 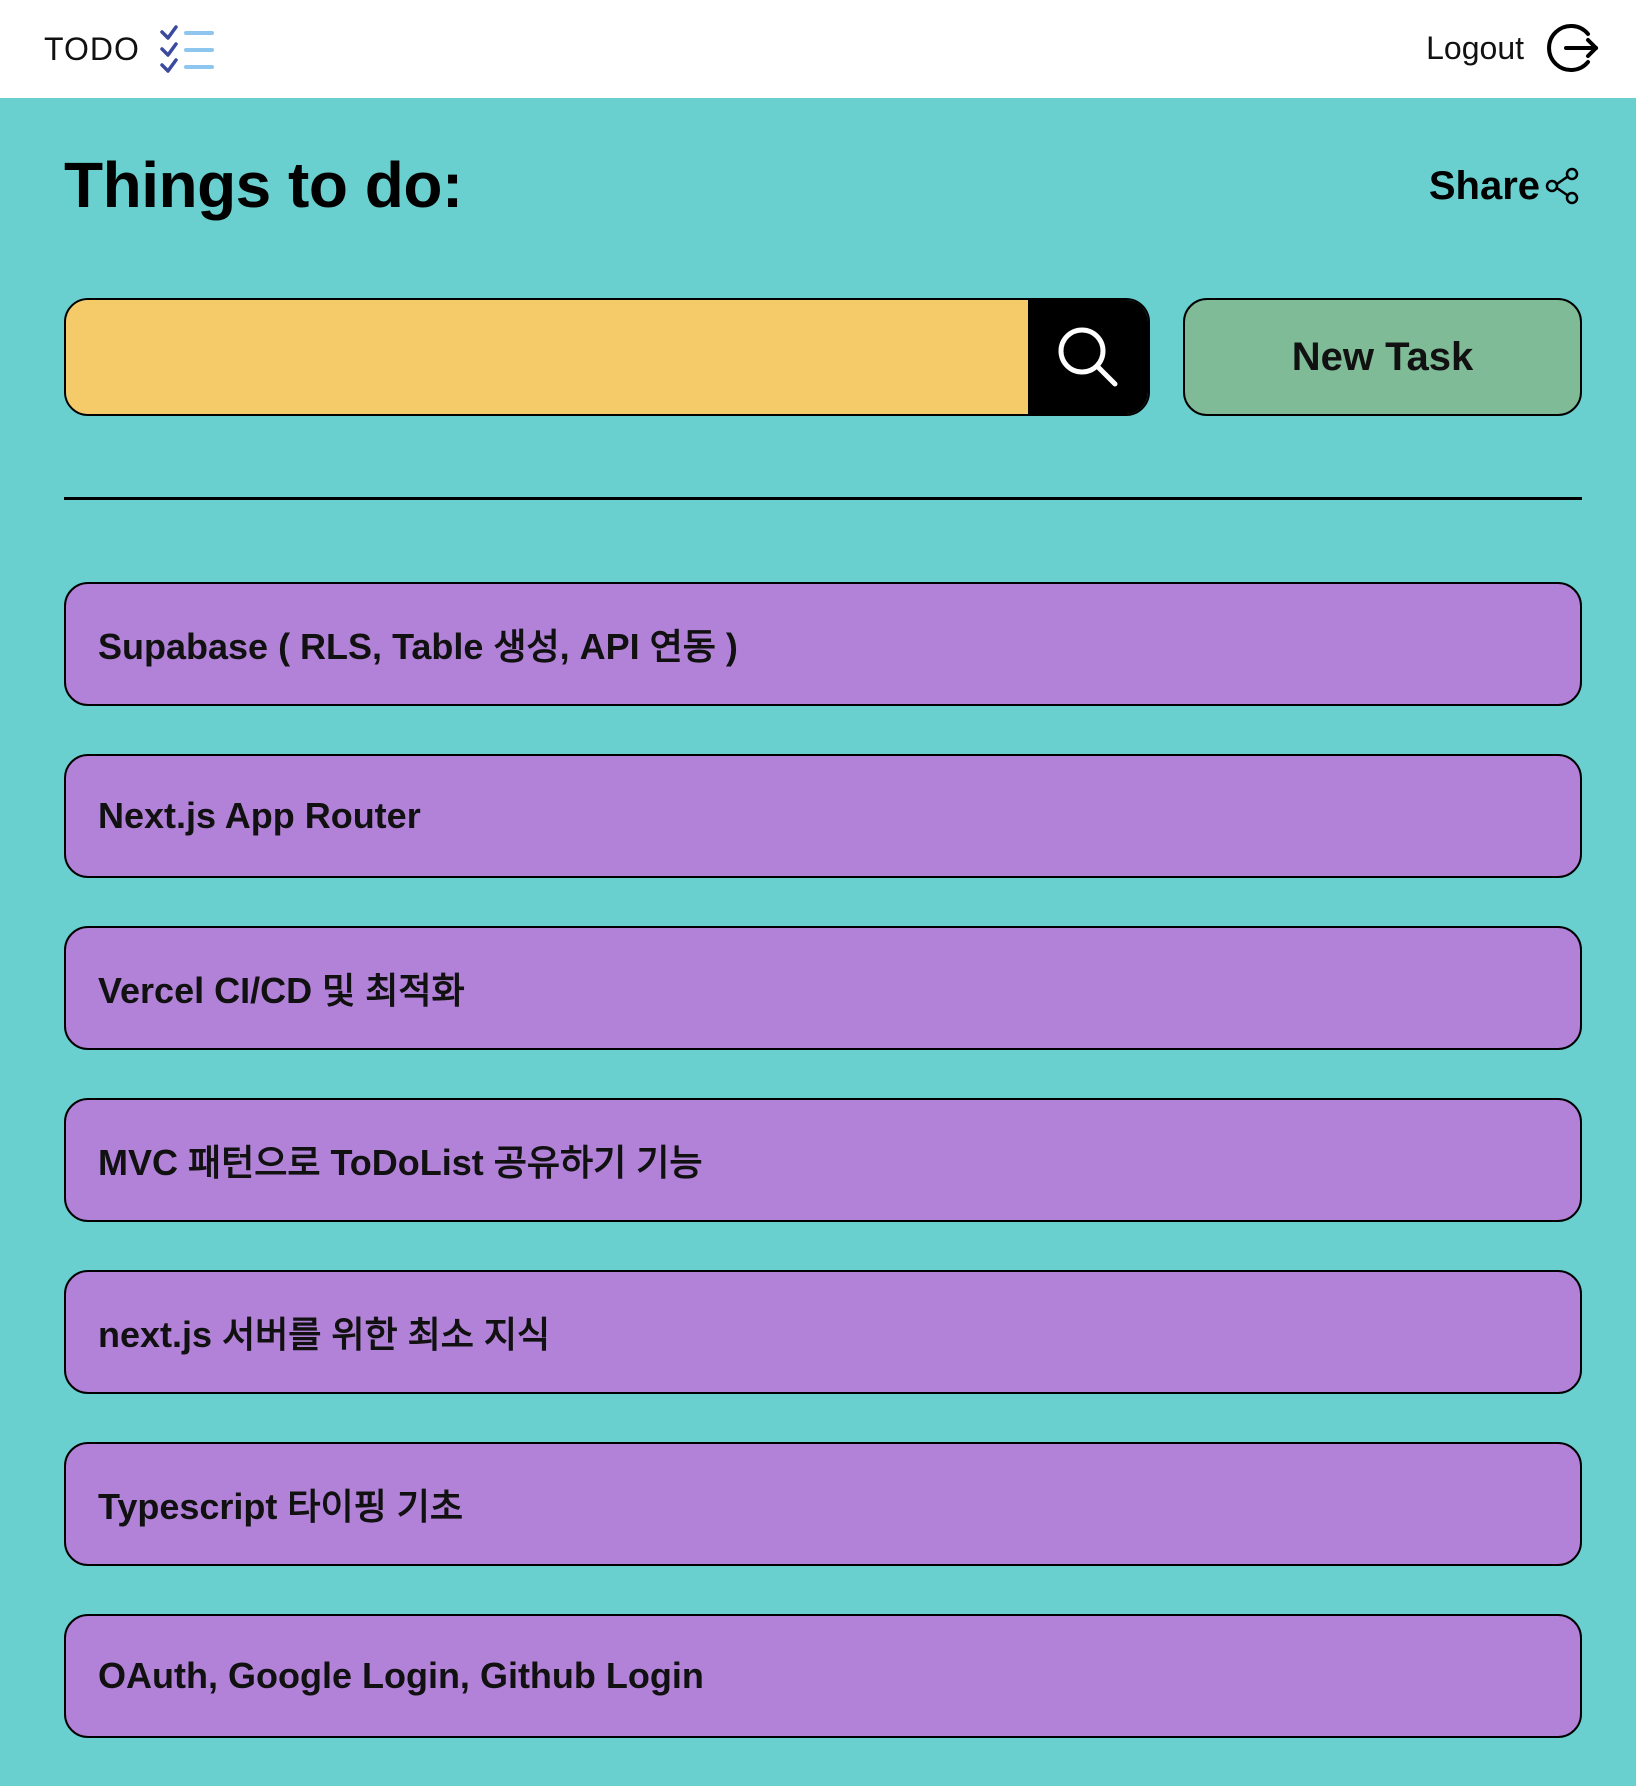 I want to click on task-item: Supabase ( RLS, Table 생성, API 연동 ), so click(x=823, y=644).